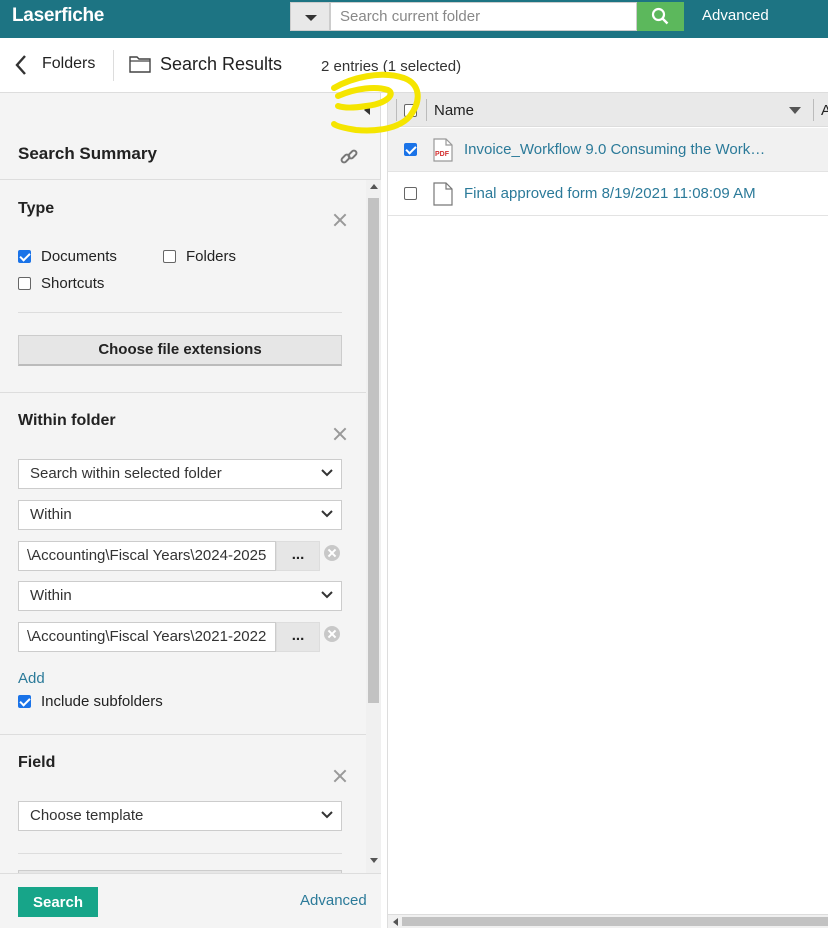 The height and width of the screenshot is (928, 828). What do you see at coordinates (180, 816) in the screenshot?
I see `template-select: Choose template` at bounding box center [180, 816].